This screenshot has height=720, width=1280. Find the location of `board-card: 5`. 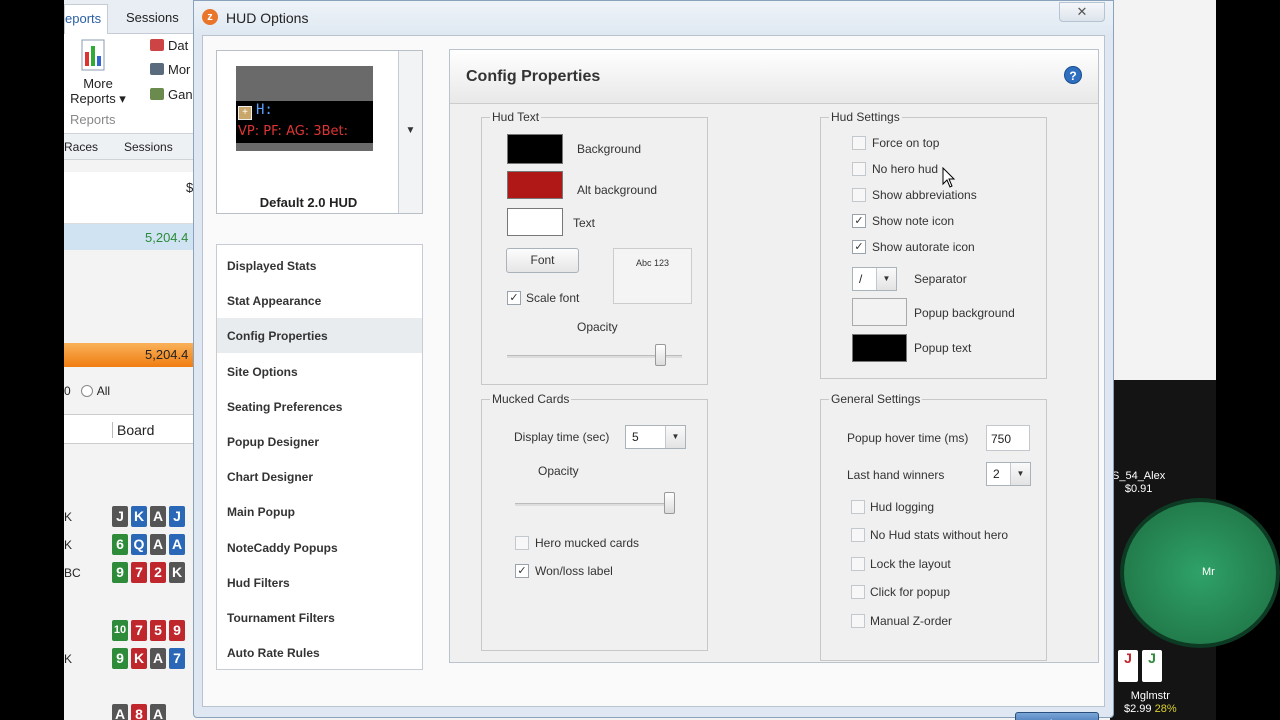

board-card: 5 is located at coordinates (158, 630).